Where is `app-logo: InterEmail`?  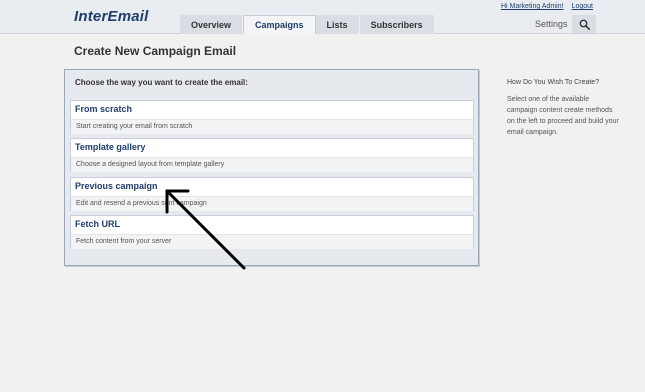
app-logo: InterEmail is located at coordinates (111, 16).